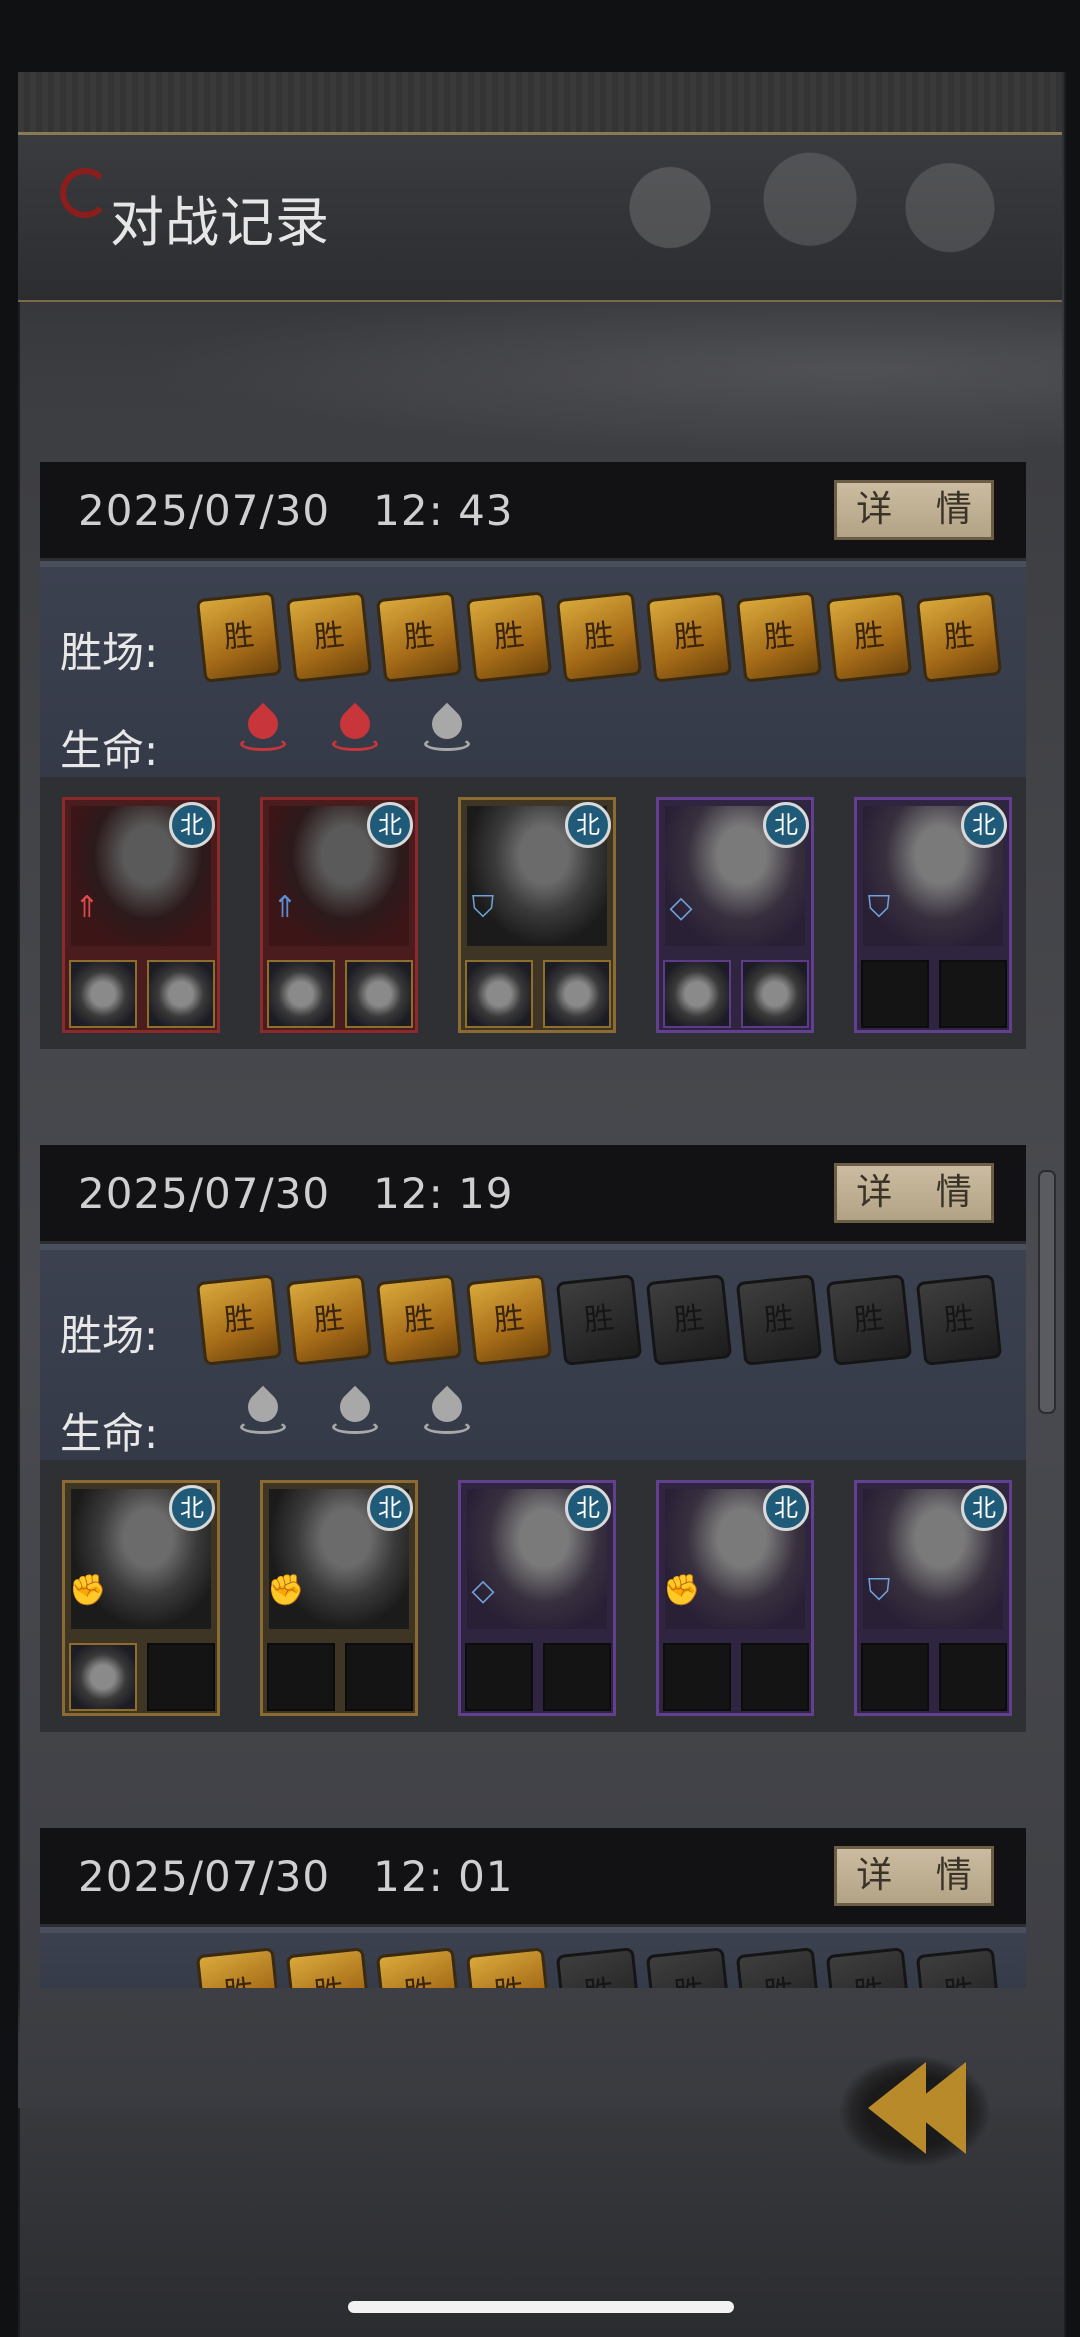  Describe the element at coordinates (109, 1433) in the screenshot. I see `life-label: 生命:` at that location.